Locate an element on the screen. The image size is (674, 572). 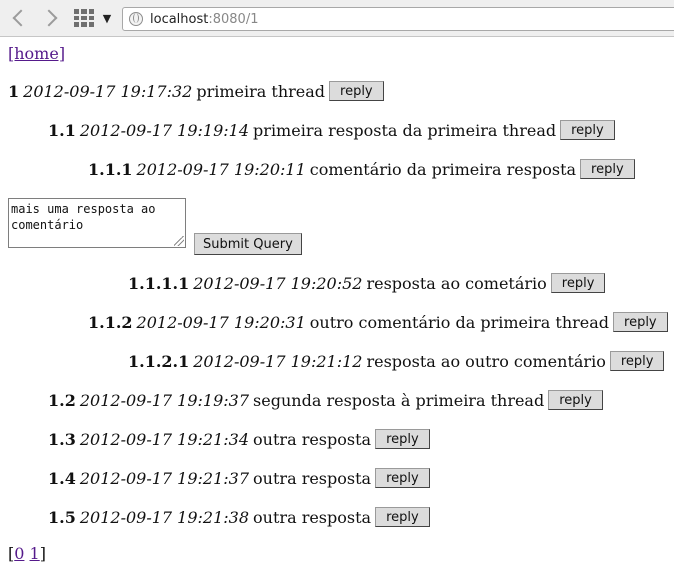
comment-timestamp: 2012-09-17 19:21:37 is located at coordinates (164, 478).